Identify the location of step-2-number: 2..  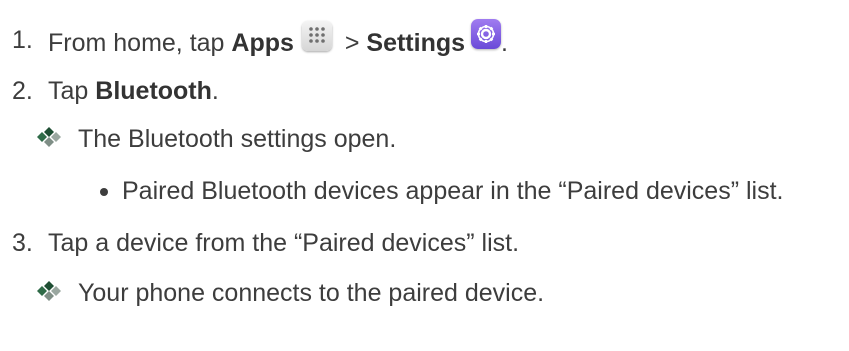
(22, 91).